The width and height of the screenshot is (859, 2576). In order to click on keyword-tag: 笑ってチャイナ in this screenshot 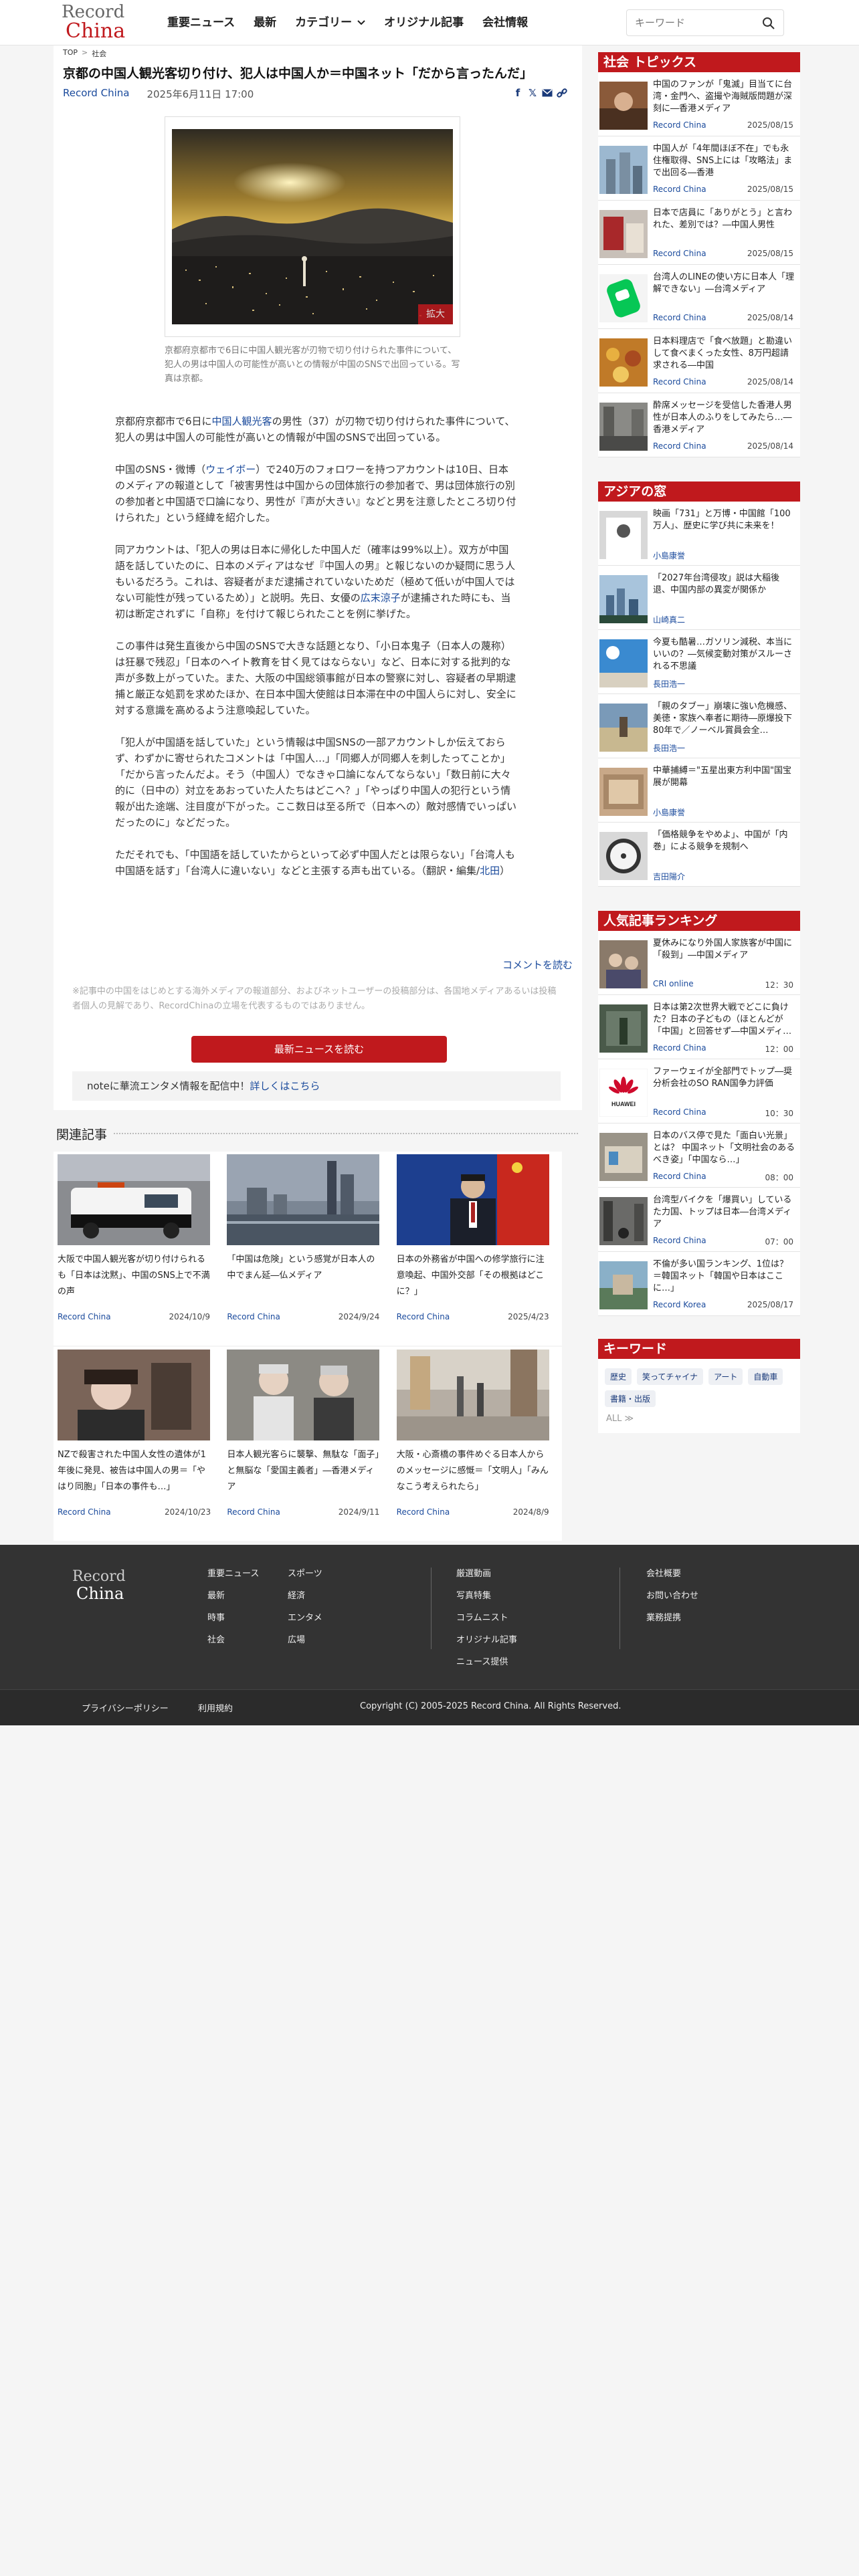, I will do `click(671, 1377)`.